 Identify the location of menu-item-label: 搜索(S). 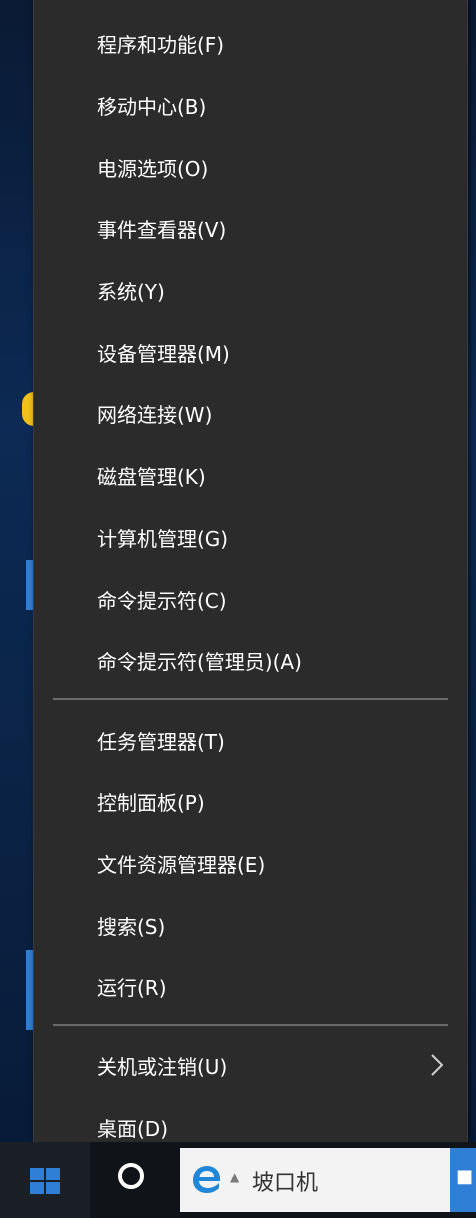
(131, 926).